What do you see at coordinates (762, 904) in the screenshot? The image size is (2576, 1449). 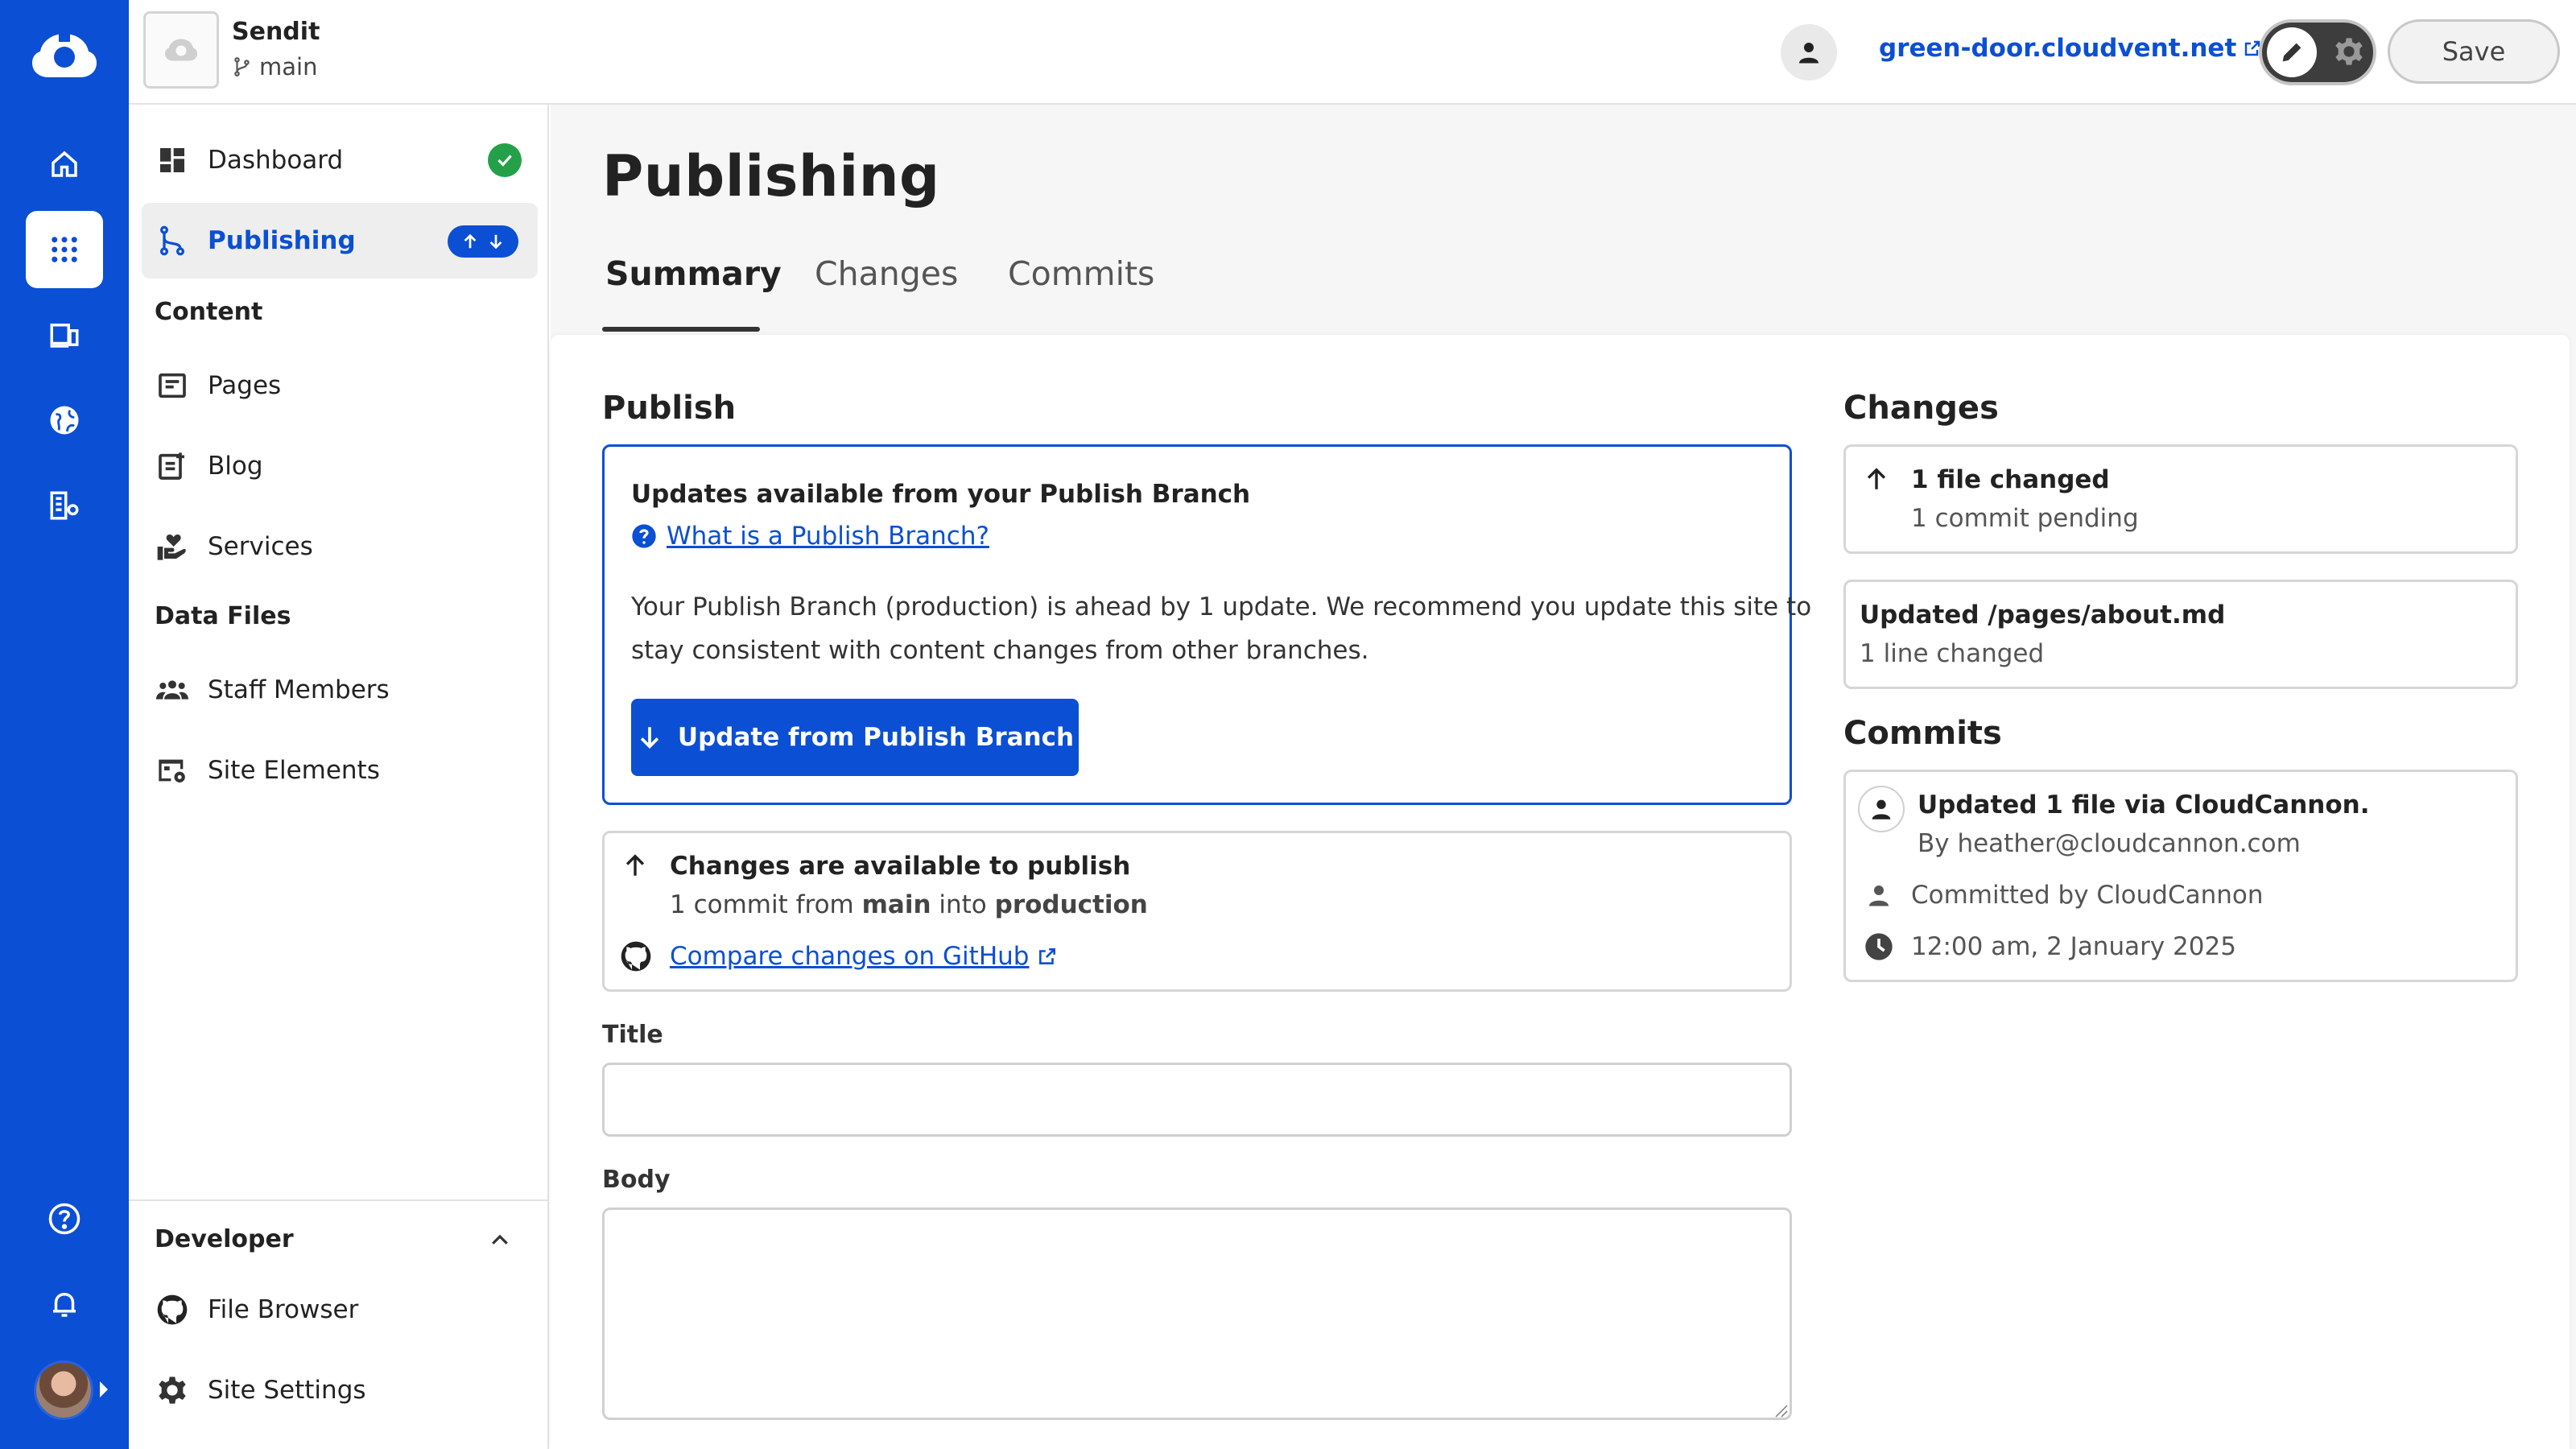 I see `commit-prefix: 1 commit from` at bounding box center [762, 904].